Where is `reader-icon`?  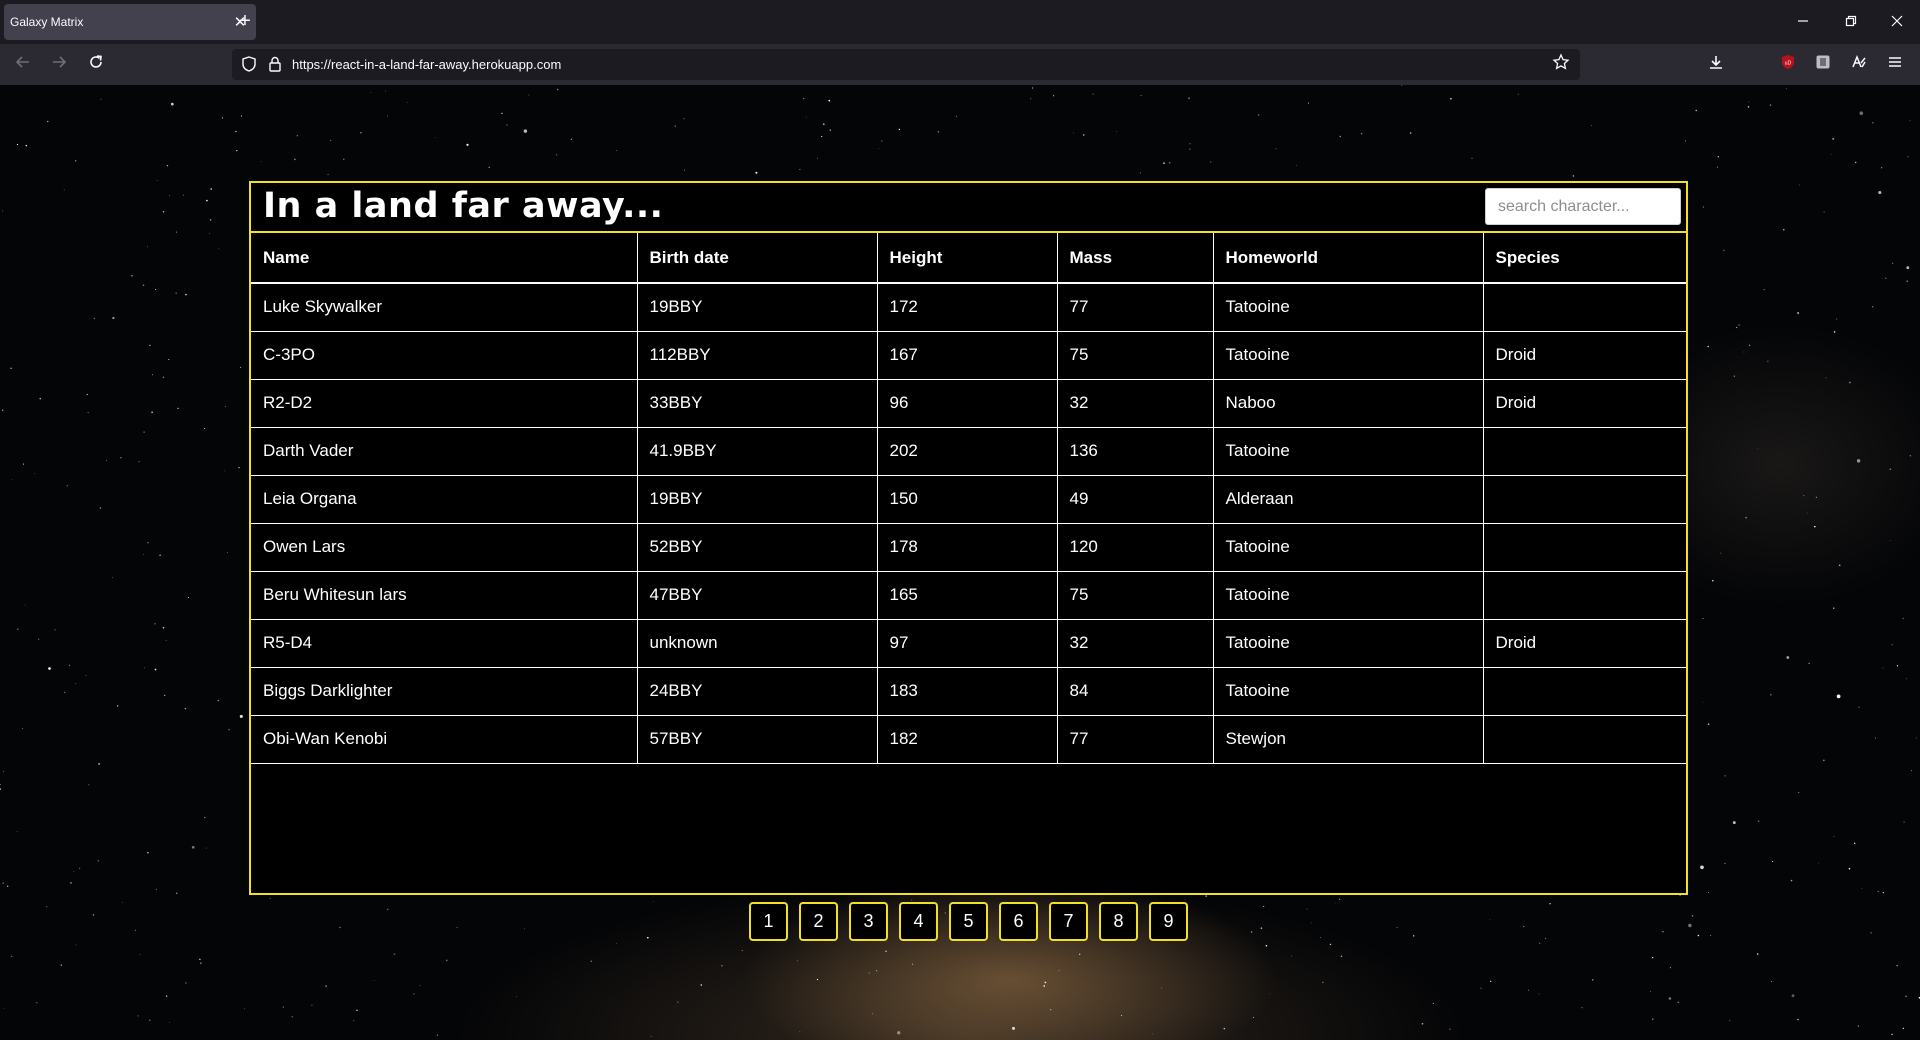 reader-icon is located at coordinates (1859, 65).